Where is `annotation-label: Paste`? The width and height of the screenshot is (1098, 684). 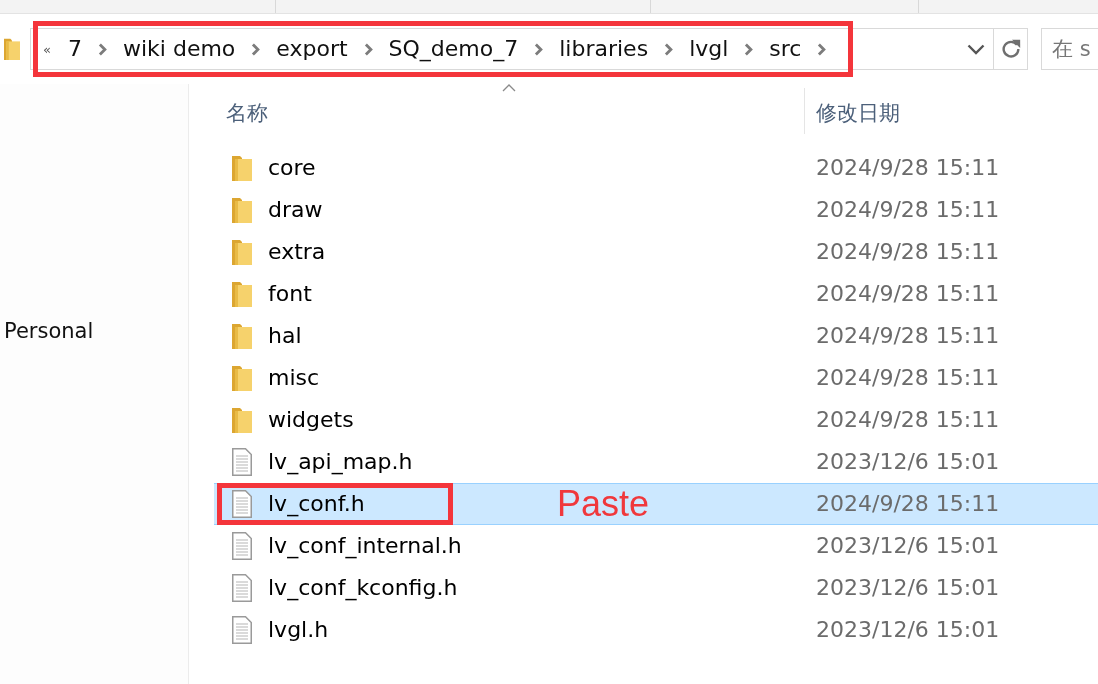 annotation-label: Paste is located at coordinates (603, 504).